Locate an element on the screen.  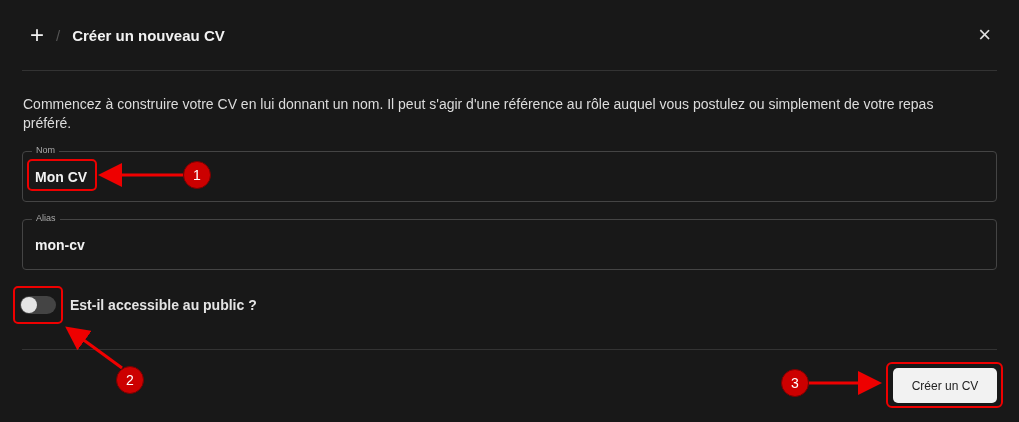
toggle-switch is located at coordinates (38, 305).